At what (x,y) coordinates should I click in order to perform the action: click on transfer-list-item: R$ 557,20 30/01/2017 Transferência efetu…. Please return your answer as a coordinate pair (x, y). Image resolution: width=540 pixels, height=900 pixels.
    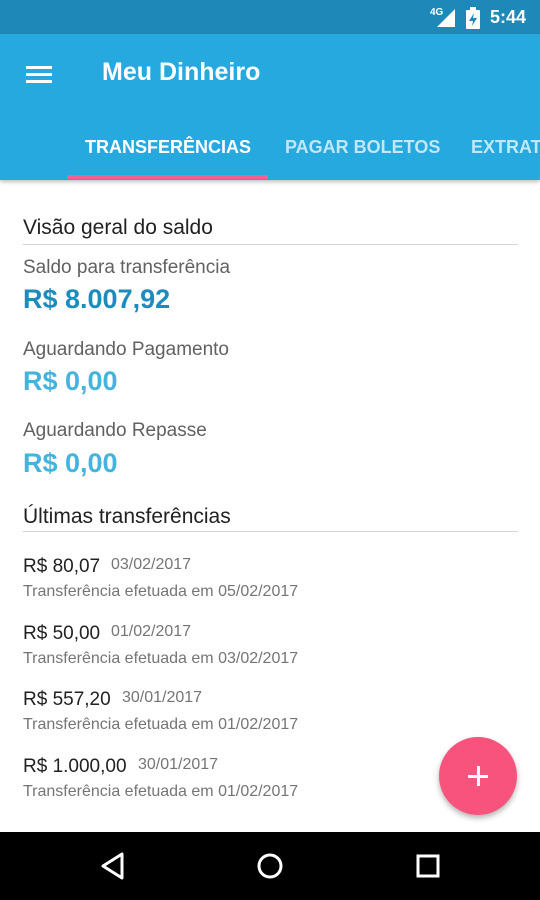
    Looking at the image, I should click on (263, 717).